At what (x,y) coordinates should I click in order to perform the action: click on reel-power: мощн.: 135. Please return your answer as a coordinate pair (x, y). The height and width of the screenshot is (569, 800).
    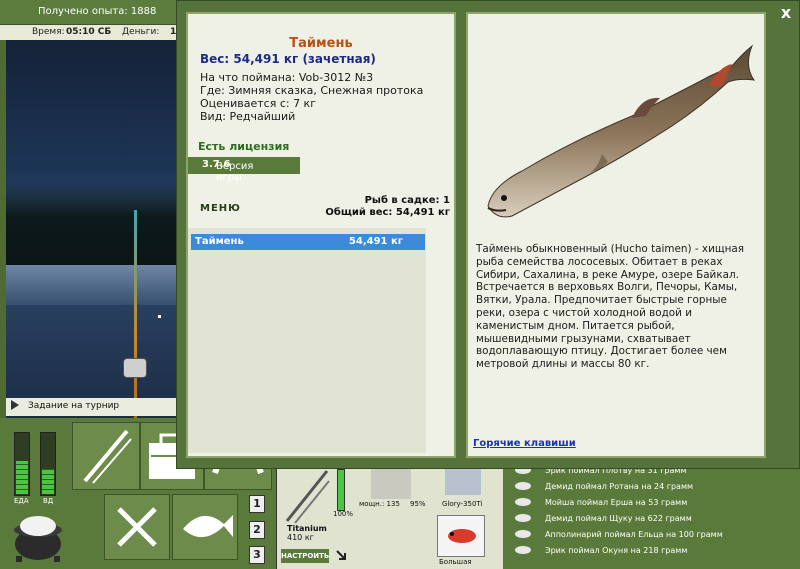
    Looking at the image, I should click on (379, 504).